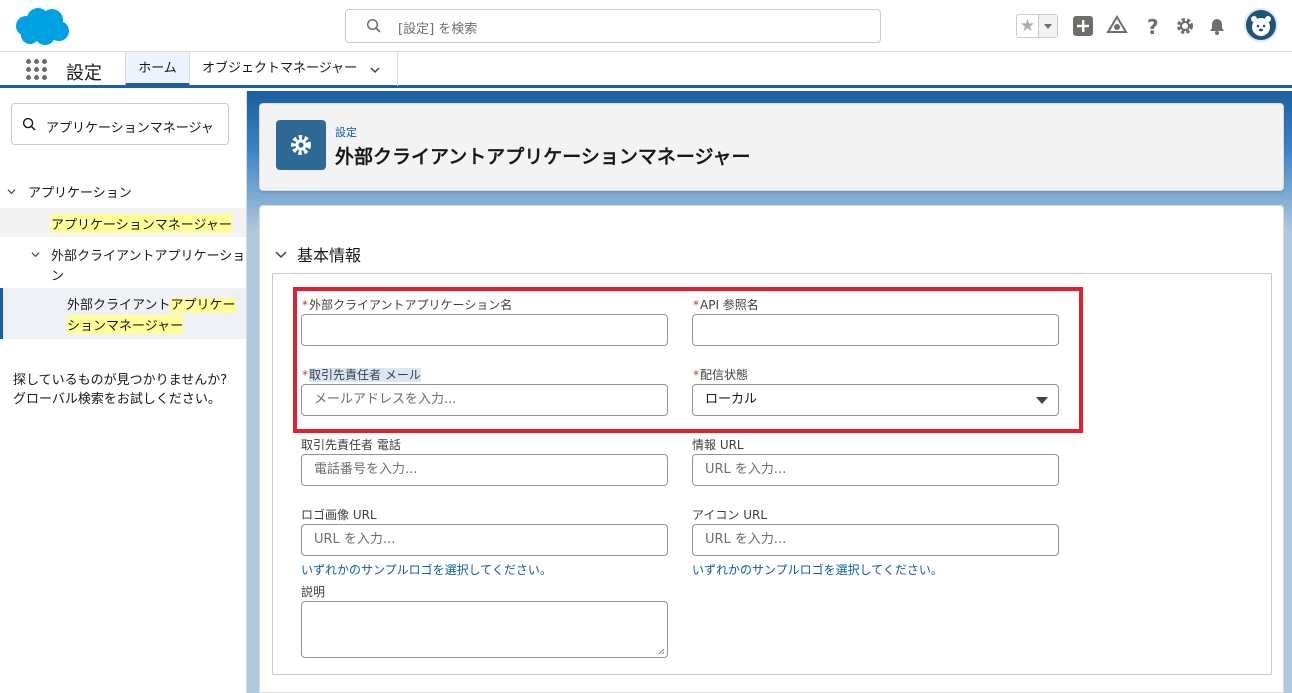 The width and height of the screenshot is (1292, 693). I want to click on tree-item-applications: アプリケーション, so click(123, 192).